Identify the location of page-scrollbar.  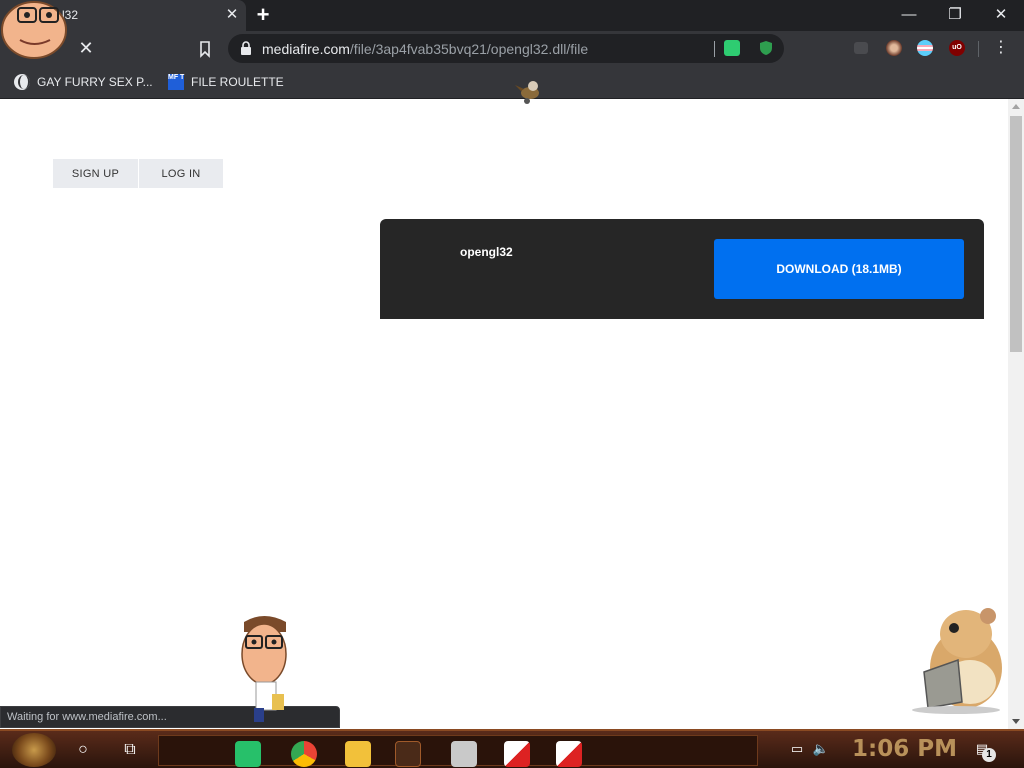
(1016, 414).